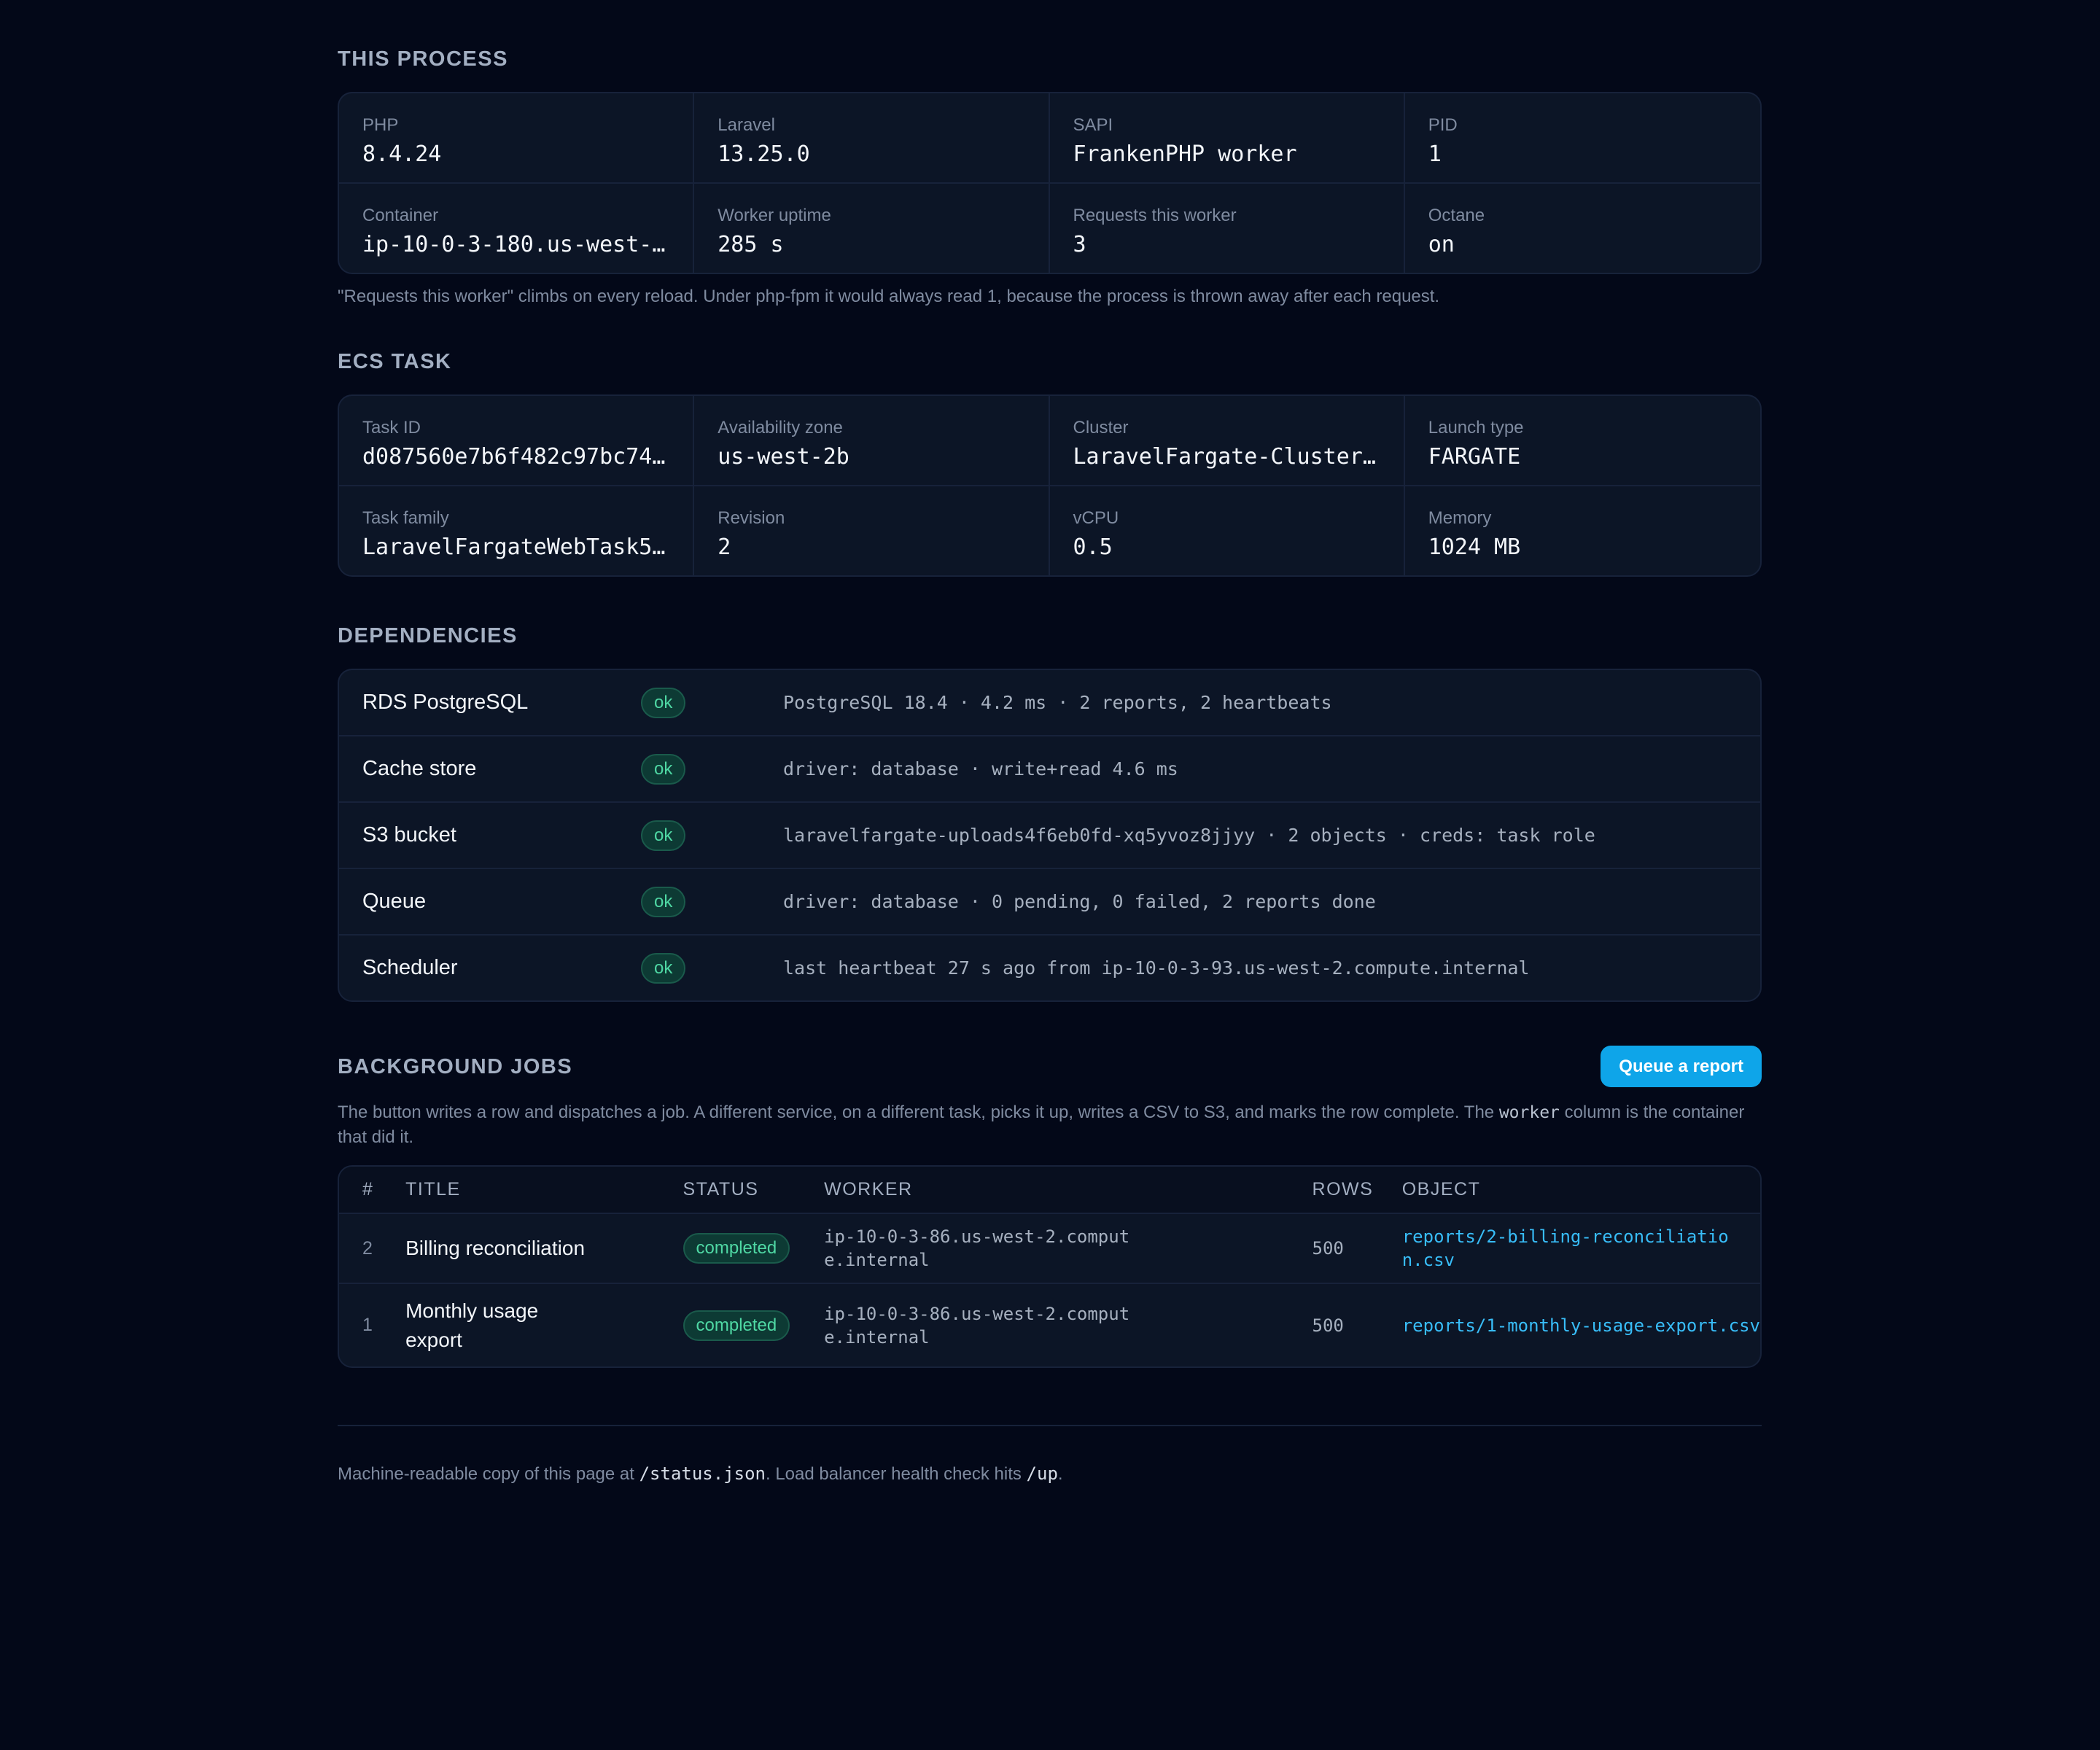  Describe the element at coordinates (1582, 138) in the screenshot. I see `process-pid: PID 1` at that location.